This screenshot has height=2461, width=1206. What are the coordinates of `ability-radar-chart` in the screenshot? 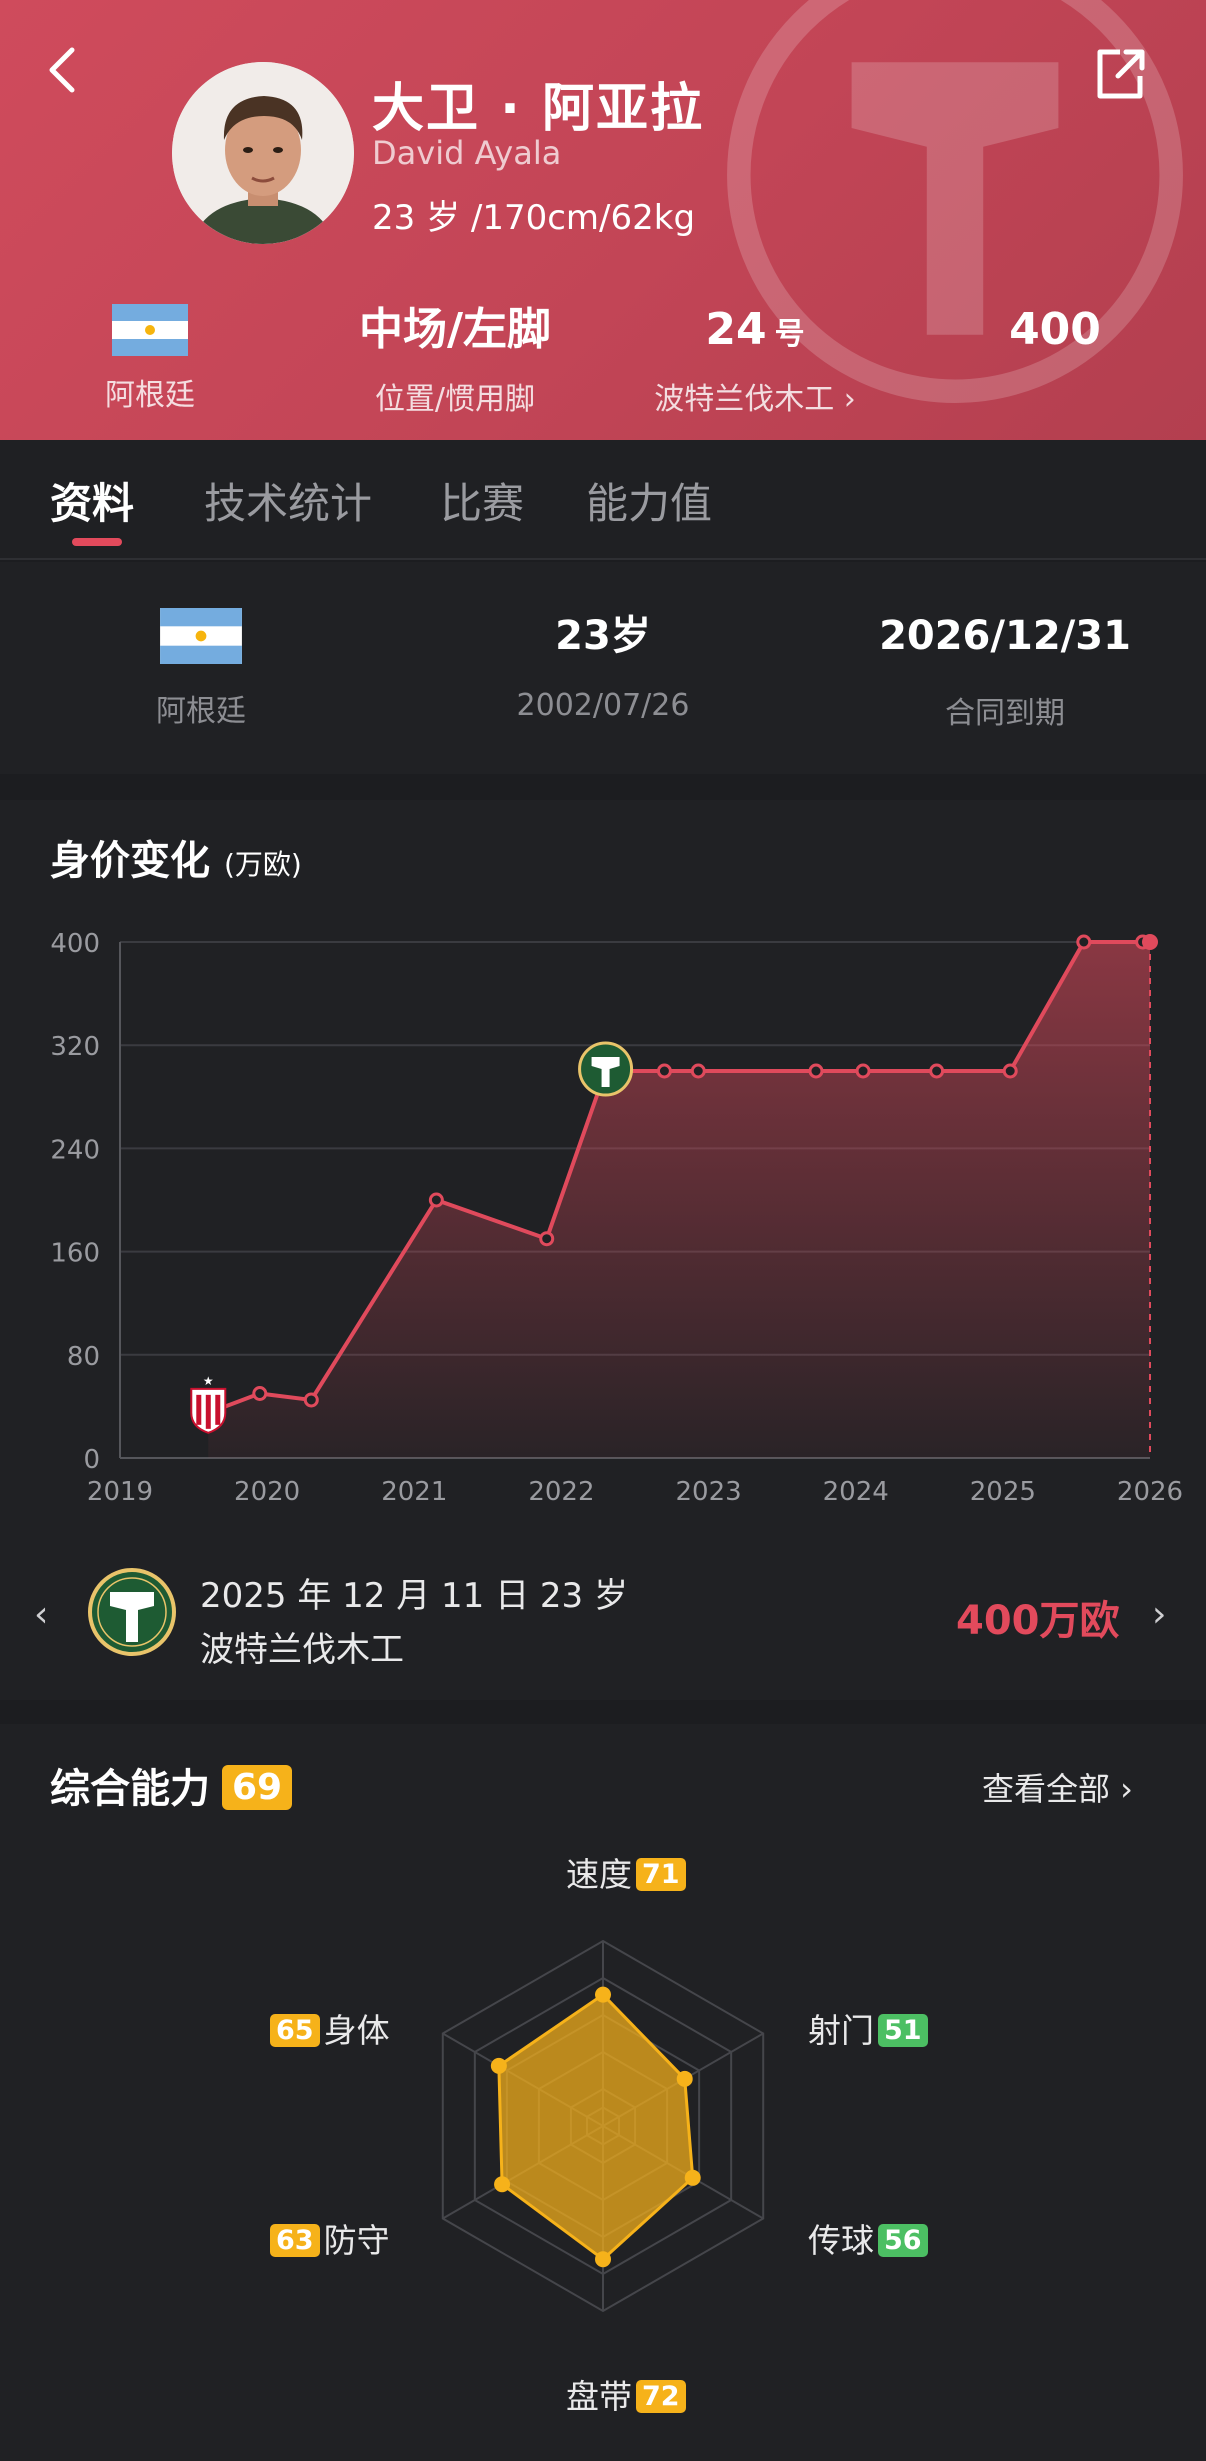 It's located at (603, 2126).